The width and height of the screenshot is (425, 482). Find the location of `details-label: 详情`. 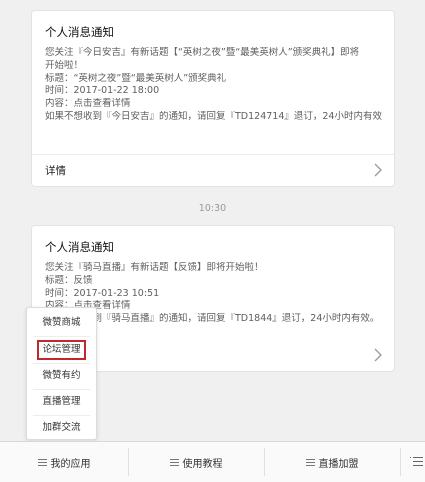

details-label: 详情 is located at coordinates (55, 171).